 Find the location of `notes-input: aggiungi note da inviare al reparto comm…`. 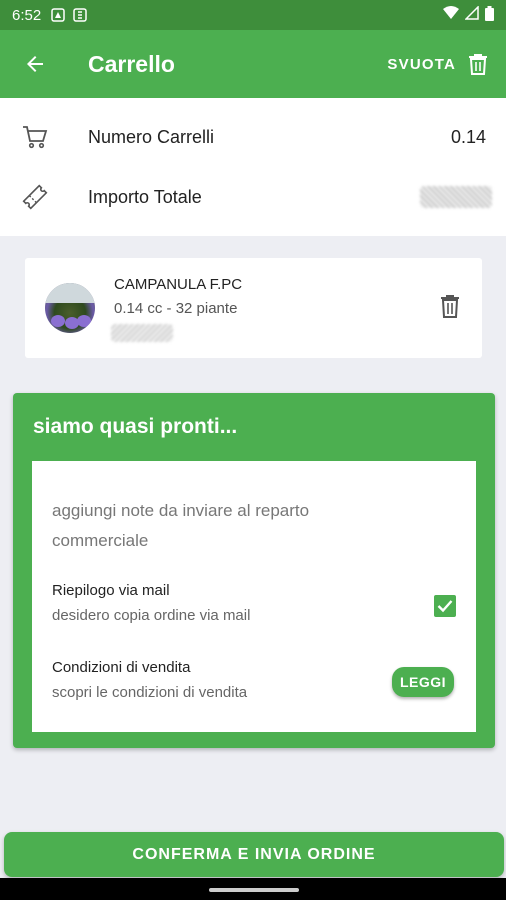

notes-input: aggiungi note da inviare al reparto comm… is located at coordinates (212, 526).